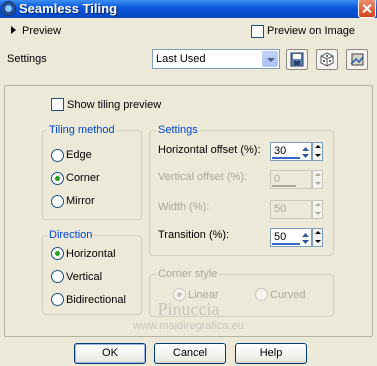 This screenshot has height=366, width=377. I want to click on randomize-icon, so click(327, 59).